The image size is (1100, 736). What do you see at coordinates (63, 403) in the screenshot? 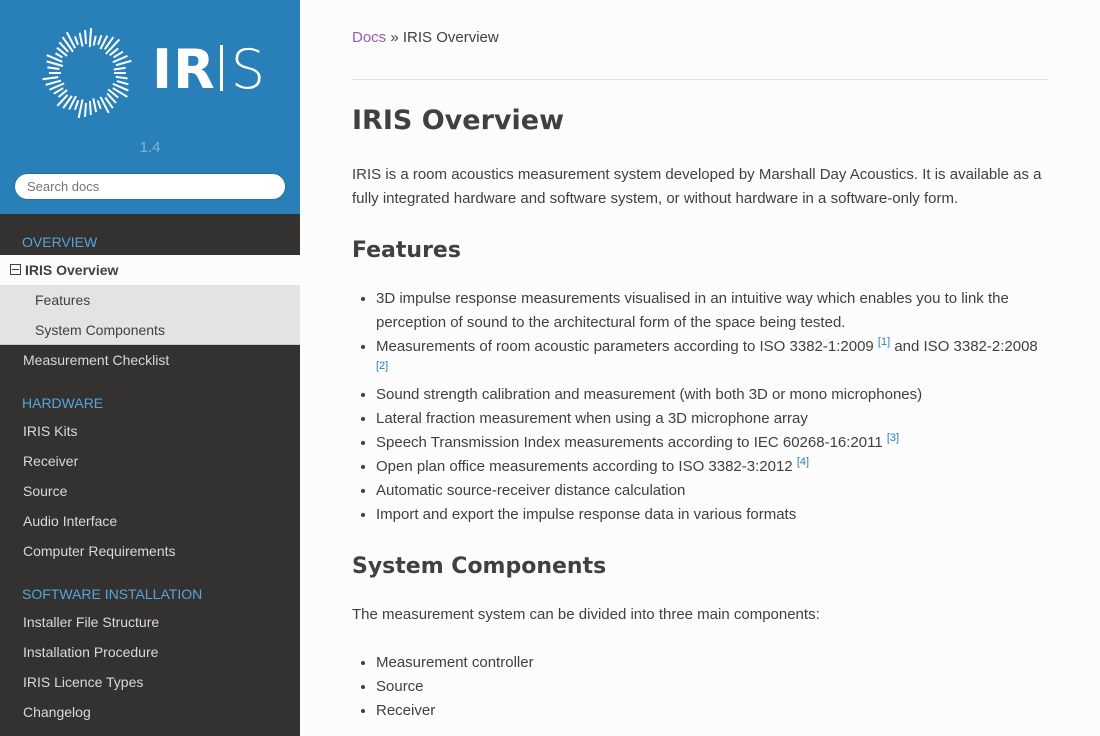
I see `nav-caption-hardware: HARDWARE` at bounding box center [63, 403].